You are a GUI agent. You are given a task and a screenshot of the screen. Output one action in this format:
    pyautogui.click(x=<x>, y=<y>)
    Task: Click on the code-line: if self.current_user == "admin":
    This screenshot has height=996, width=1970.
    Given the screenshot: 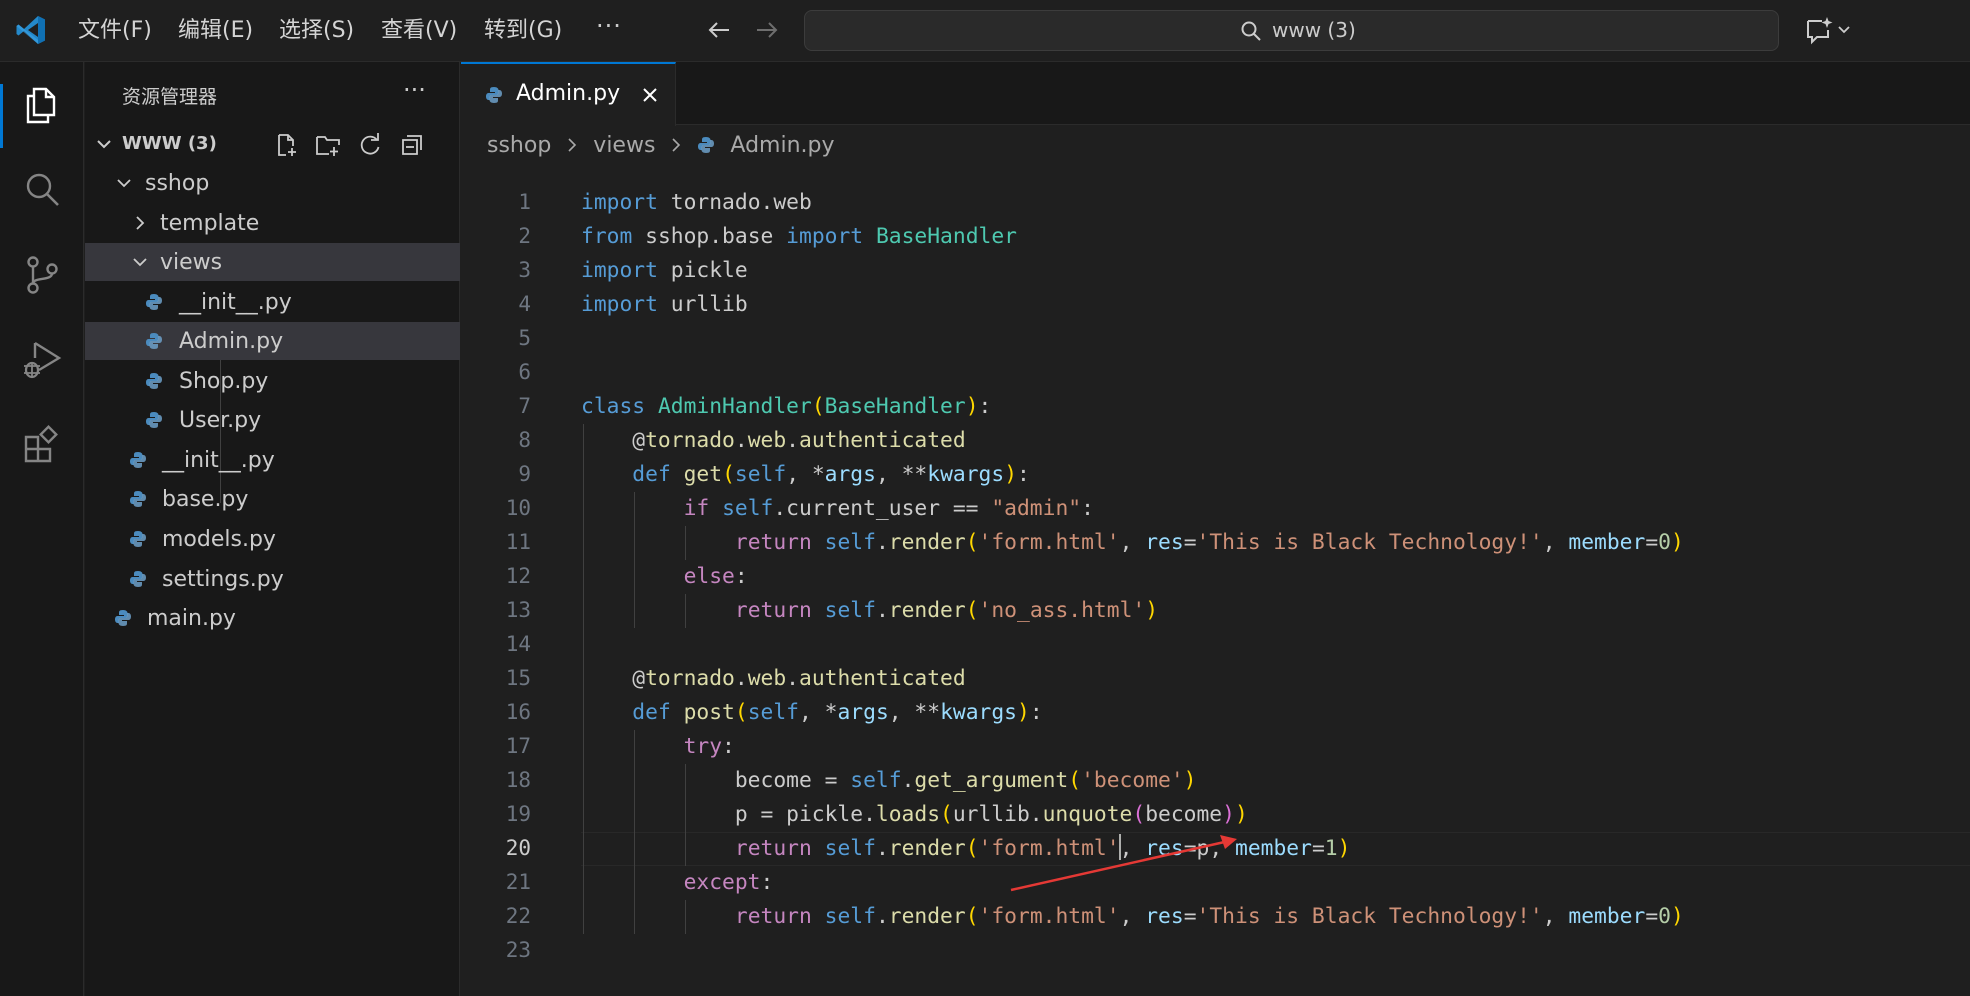 What is the action you would take?
    pyautogui.click(x=837, y=508)
    